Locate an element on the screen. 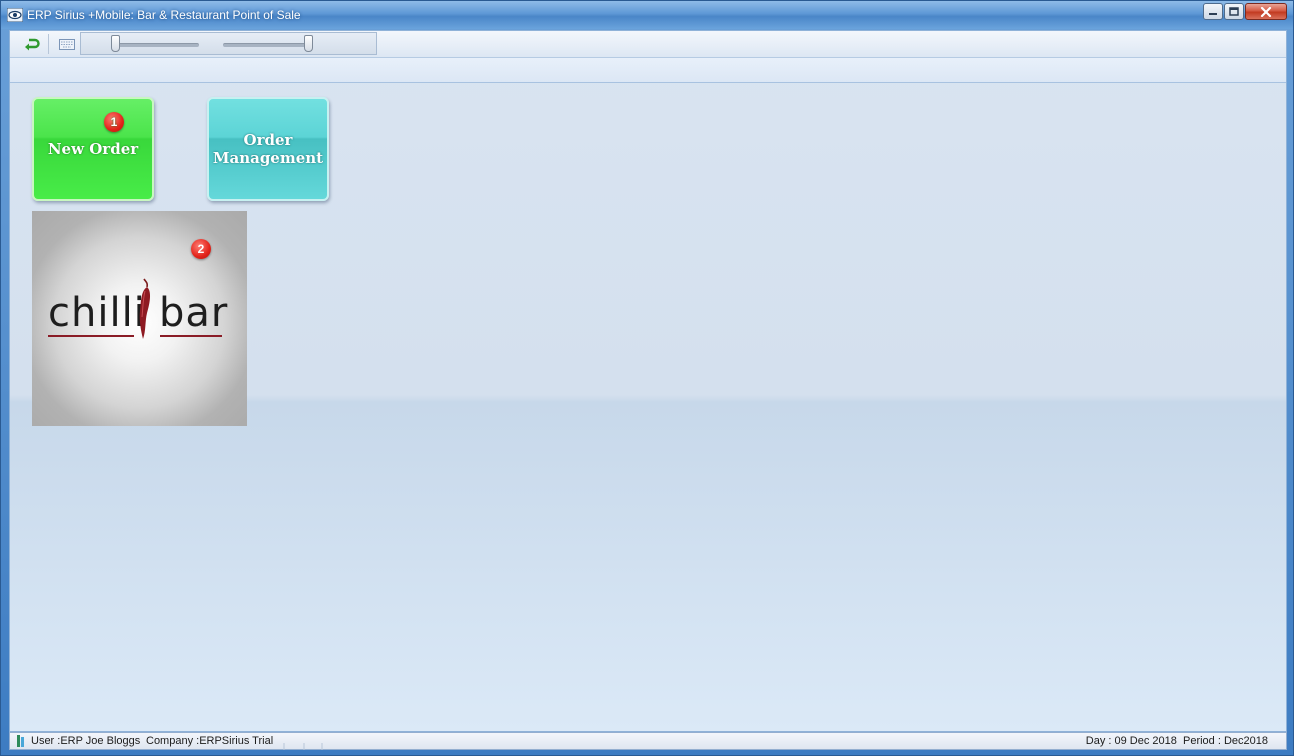 The width and height of the screenshot is (1294, 756). back-arrow-icon is located at coordinates (32, 44).